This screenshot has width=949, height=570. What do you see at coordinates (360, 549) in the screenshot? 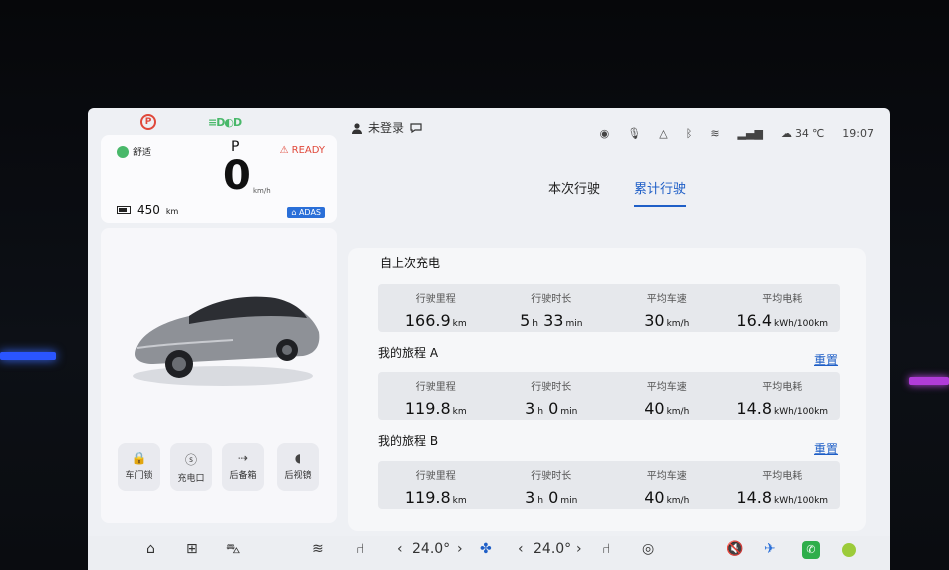
I see `seat-heat-left-icon: ⑁` at bounding box center [360, 549].